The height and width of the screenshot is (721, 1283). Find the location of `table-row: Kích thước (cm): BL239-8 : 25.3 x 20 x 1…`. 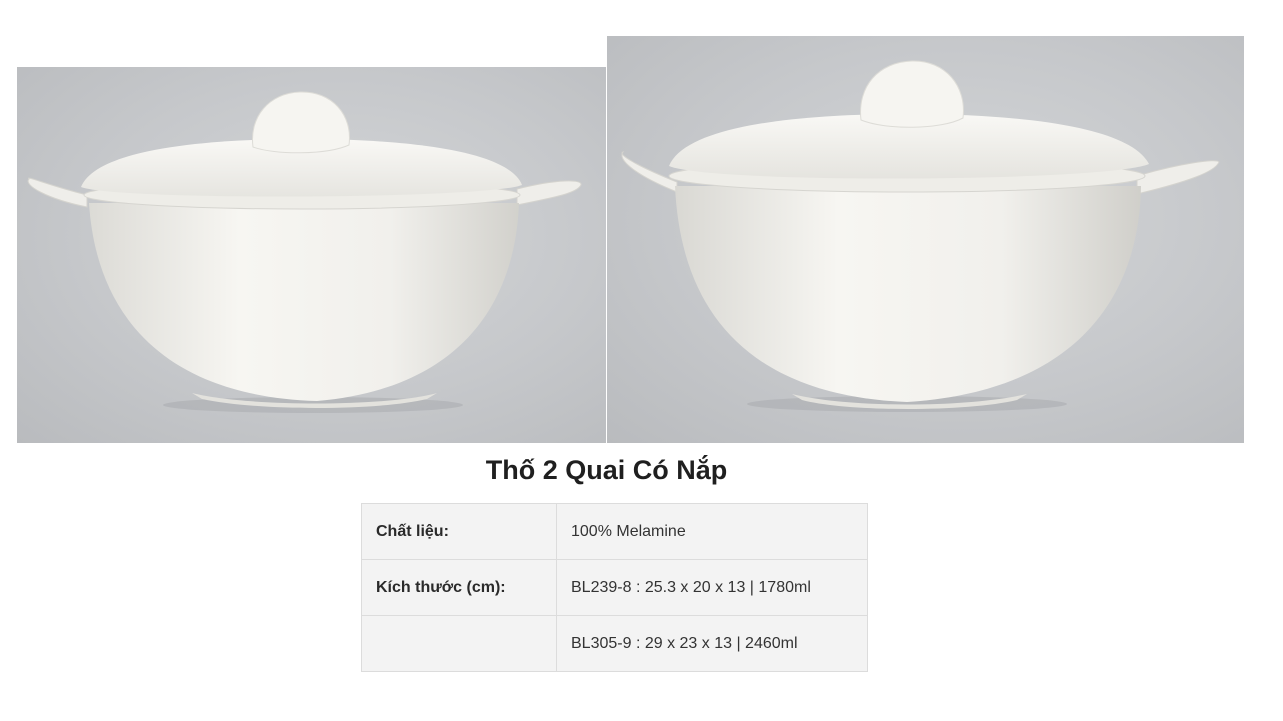

table-row: Kích thước (cm): BL239-8 : 25.3 x 20 x 1… is located at coordinates (614, 587).